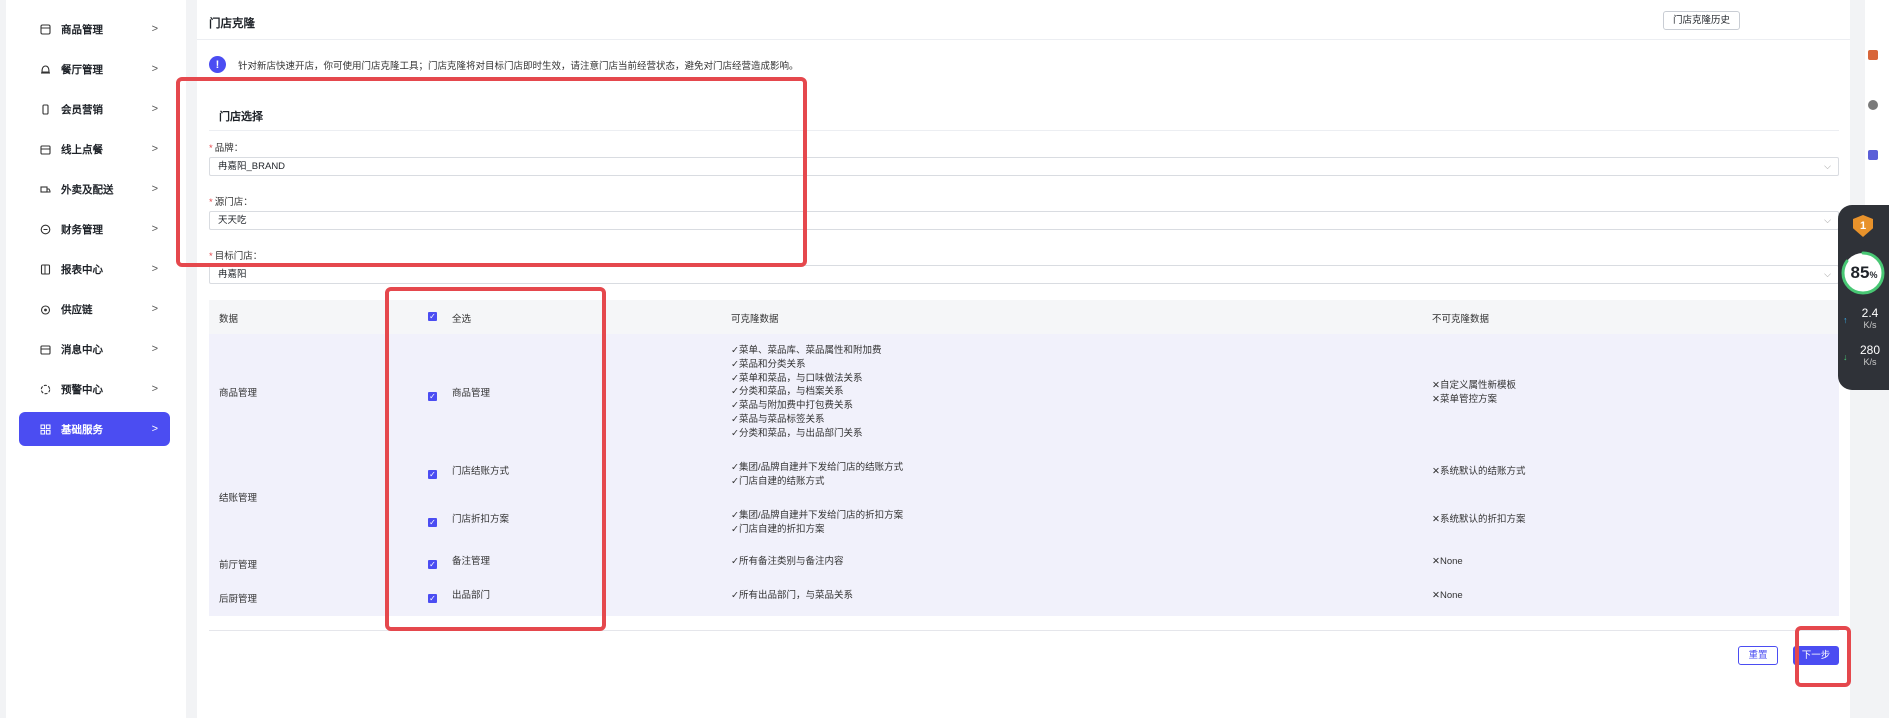 This screenshot has width=1889, height=718. I want to click on column-header-data: 数据, so click(229, 319).